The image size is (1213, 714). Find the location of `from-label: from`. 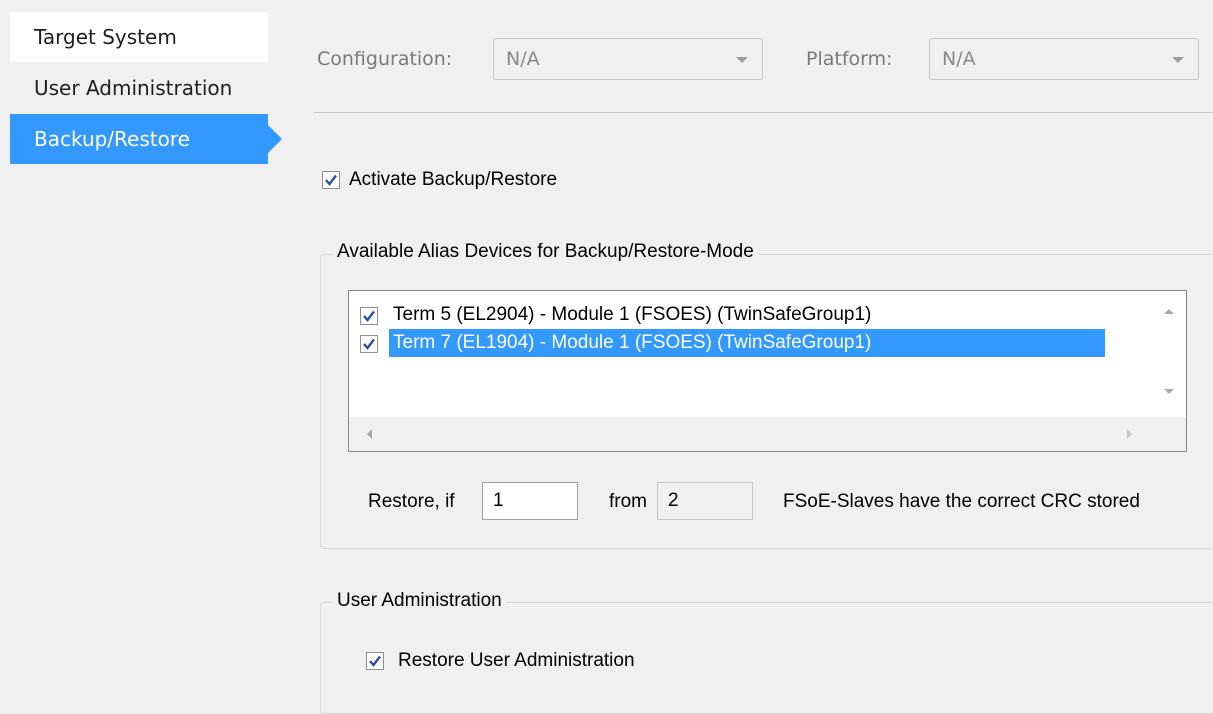

from-label: from is located at coordinates (628, 501).